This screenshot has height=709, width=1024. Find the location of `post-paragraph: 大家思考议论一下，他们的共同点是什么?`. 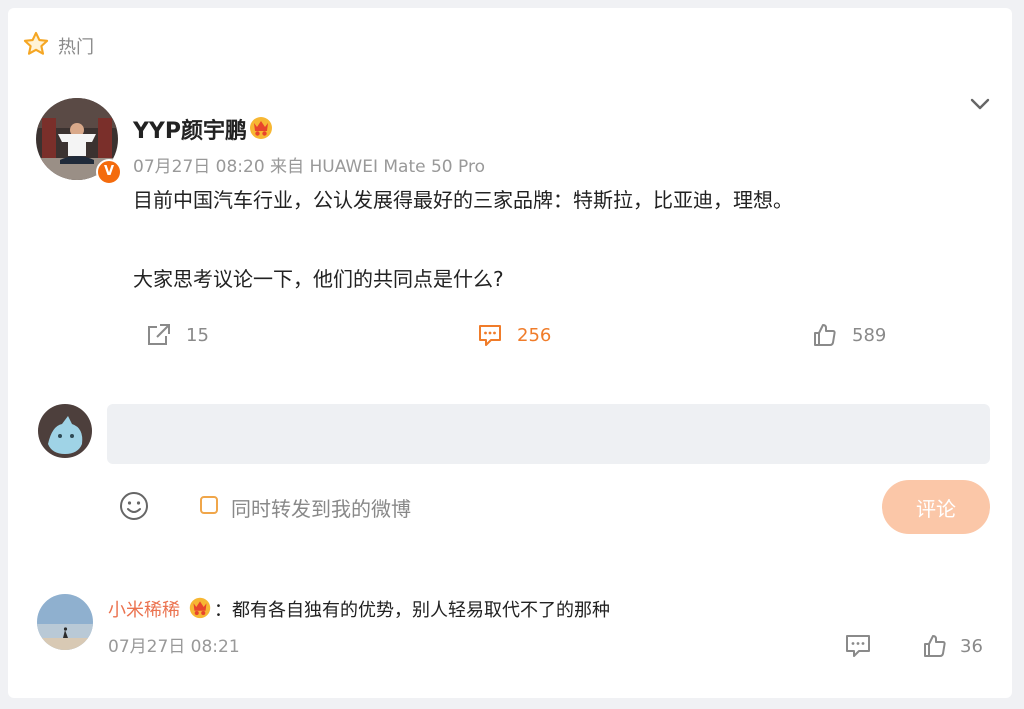

post-paragraph: 大家思考议论一下，他们的共同点是什么? is located at coordinates (318, 279).